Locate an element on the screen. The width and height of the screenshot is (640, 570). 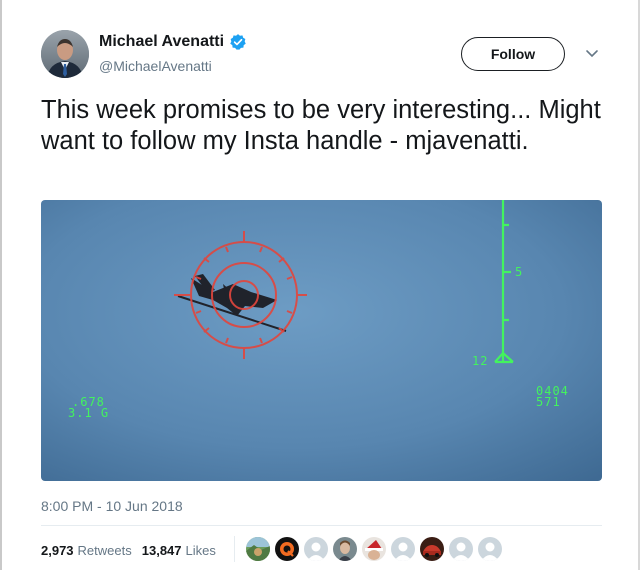
verified-badge-icon is located at coordinates (238, 42).